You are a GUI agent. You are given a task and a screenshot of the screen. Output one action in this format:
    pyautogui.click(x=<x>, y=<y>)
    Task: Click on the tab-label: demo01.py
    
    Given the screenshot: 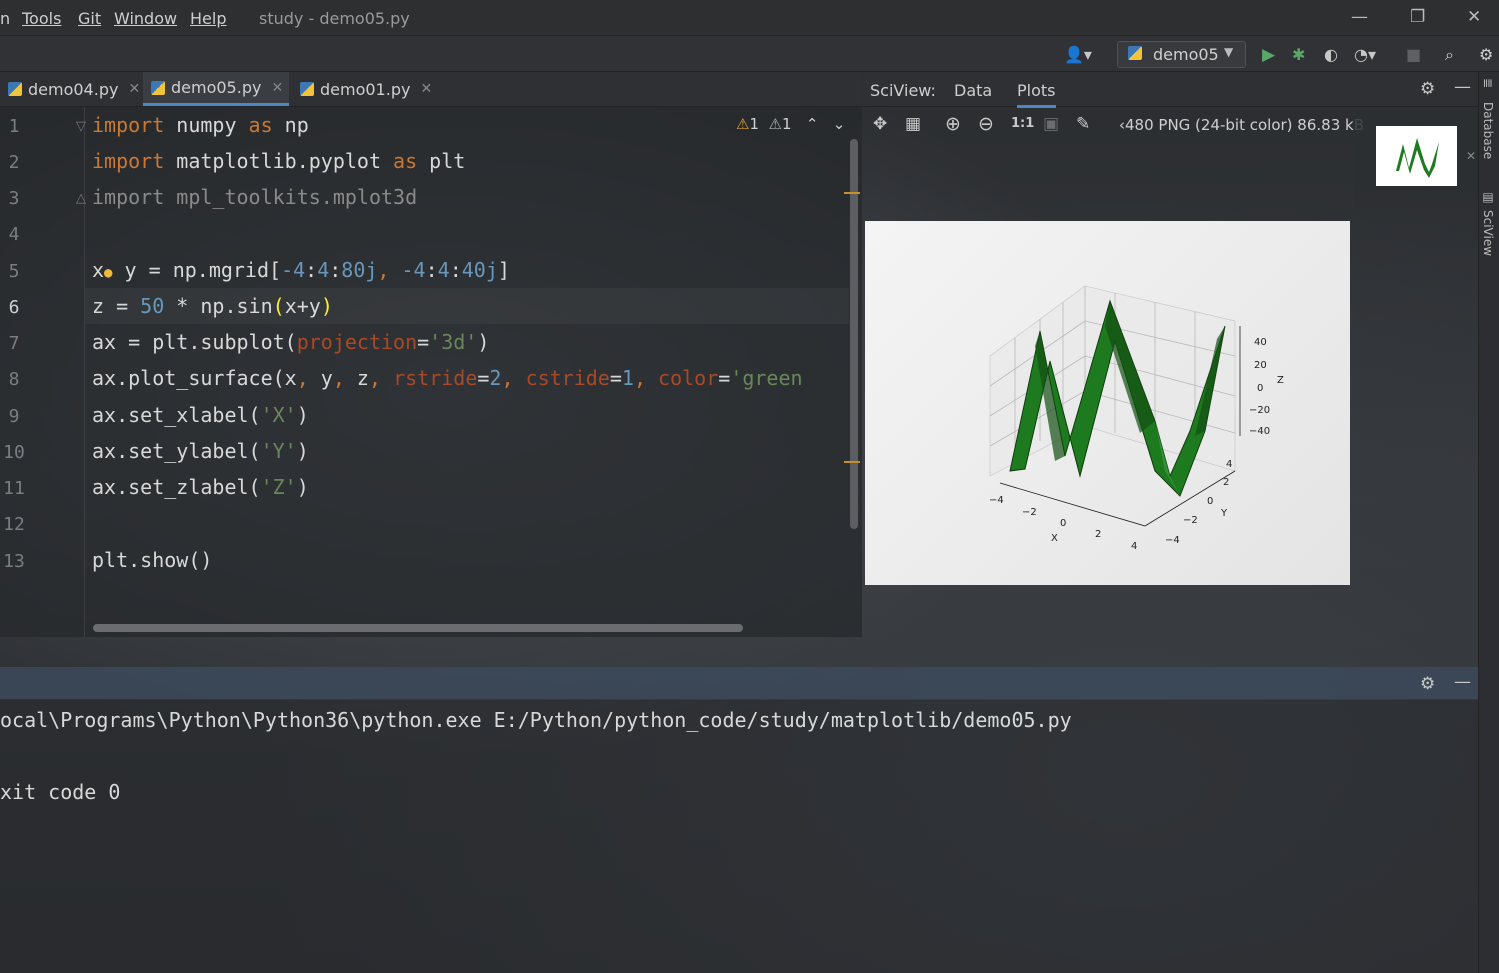 What is the action you would take?
    pyautogui.click(x=365, y=89)
    